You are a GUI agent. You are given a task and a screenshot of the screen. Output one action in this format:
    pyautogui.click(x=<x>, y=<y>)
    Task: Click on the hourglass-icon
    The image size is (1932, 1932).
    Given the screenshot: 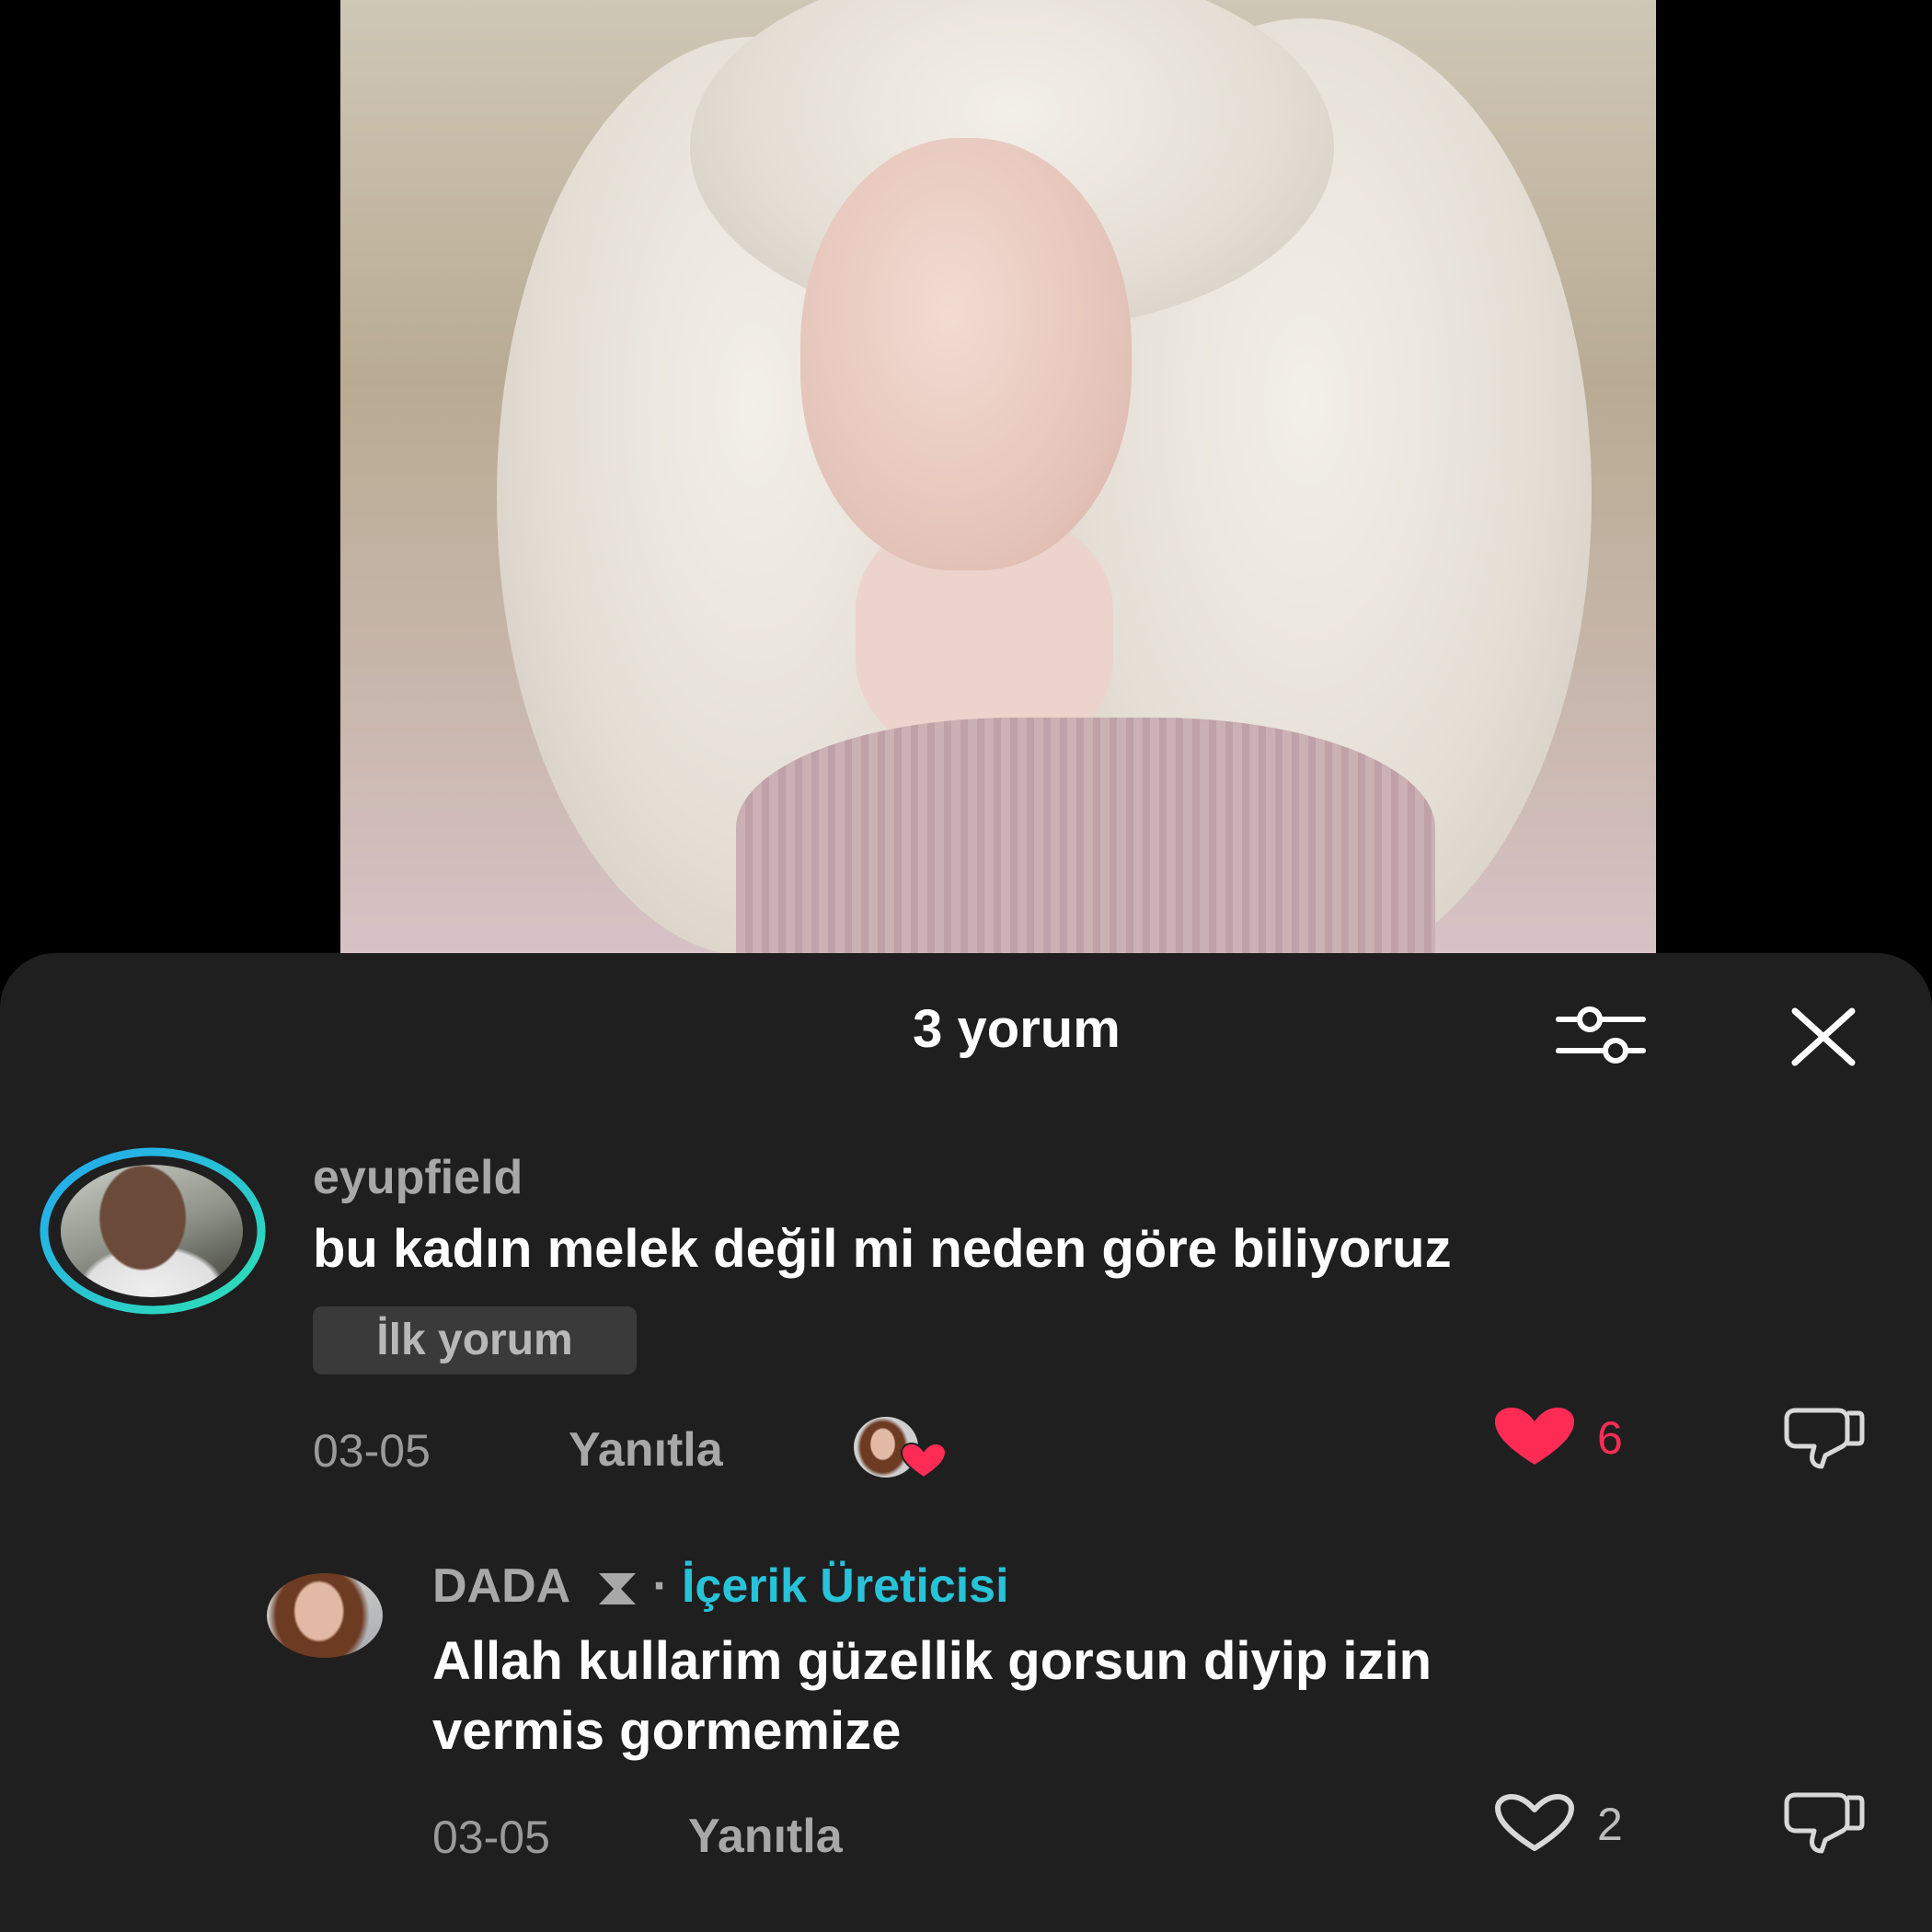 What is the action you would take?
    pyautogui.click(x=617, y=1589)
    